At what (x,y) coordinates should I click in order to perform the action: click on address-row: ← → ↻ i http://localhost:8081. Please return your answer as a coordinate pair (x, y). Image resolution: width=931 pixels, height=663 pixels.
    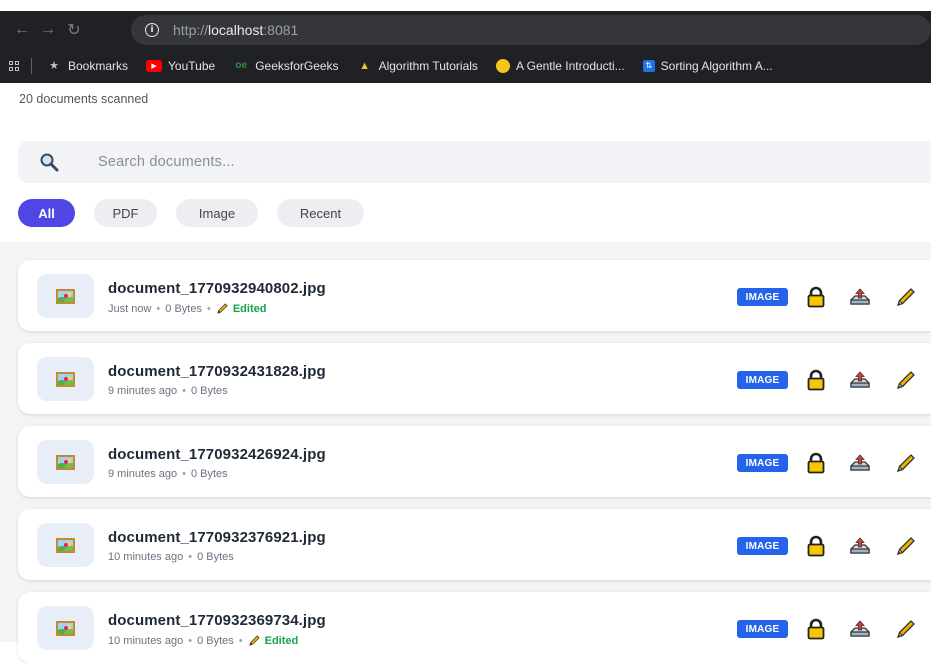
    Looking at the image, I should click on (465, 29).